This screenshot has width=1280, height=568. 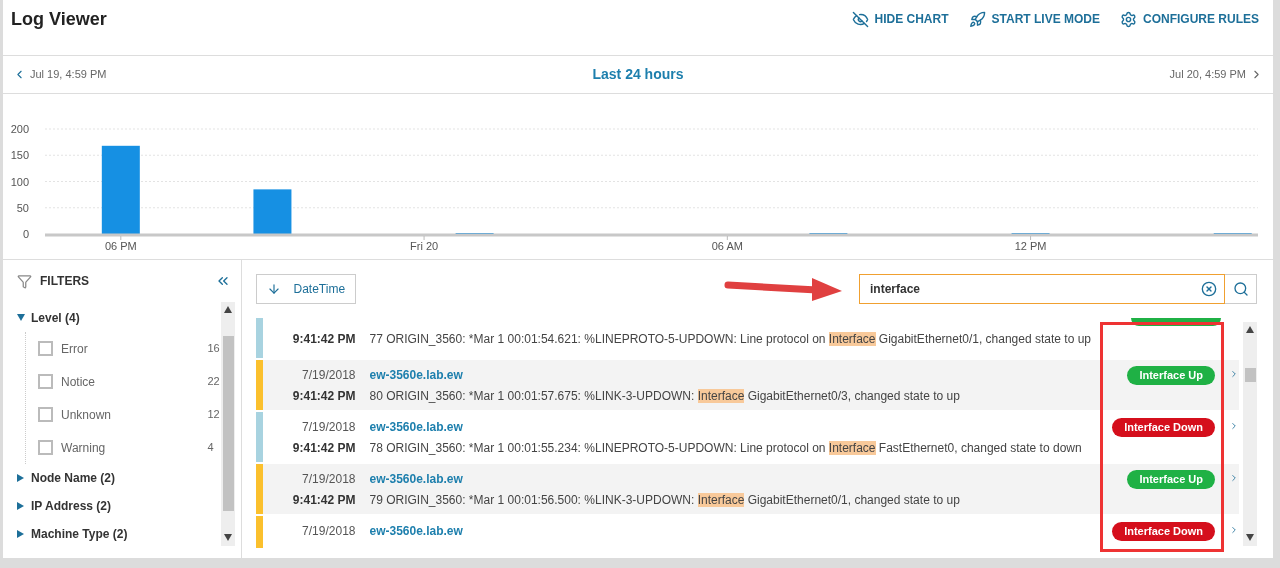 I want to click on y-tick-label: 50, so click(x=22, y=207).